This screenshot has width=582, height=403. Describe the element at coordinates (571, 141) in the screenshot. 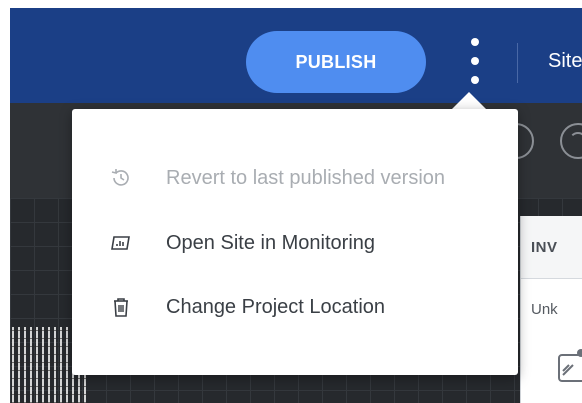

I see `gauge-icon` at that location.